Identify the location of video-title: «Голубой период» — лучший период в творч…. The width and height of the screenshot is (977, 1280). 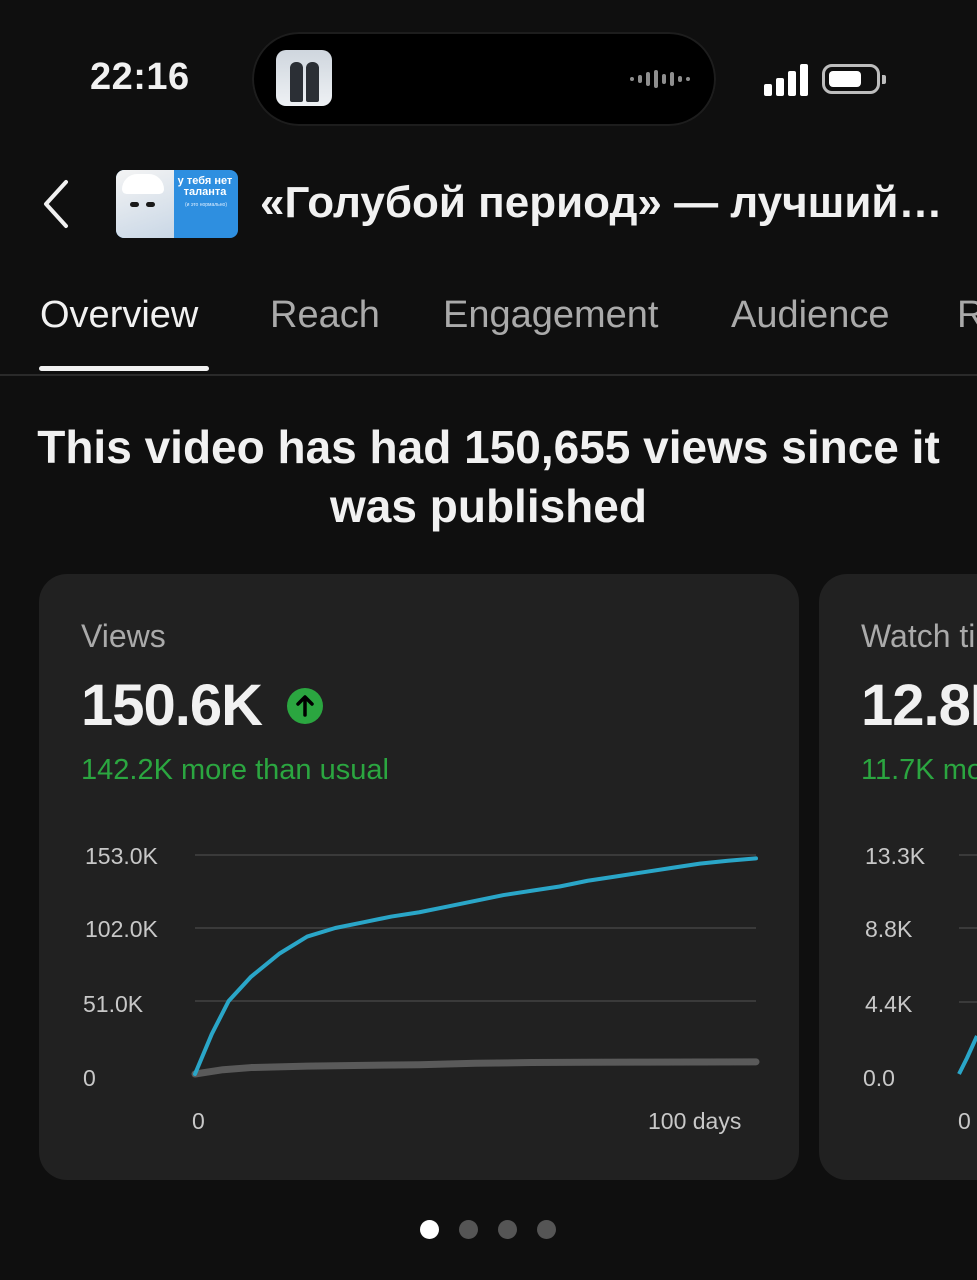
(605, 202).